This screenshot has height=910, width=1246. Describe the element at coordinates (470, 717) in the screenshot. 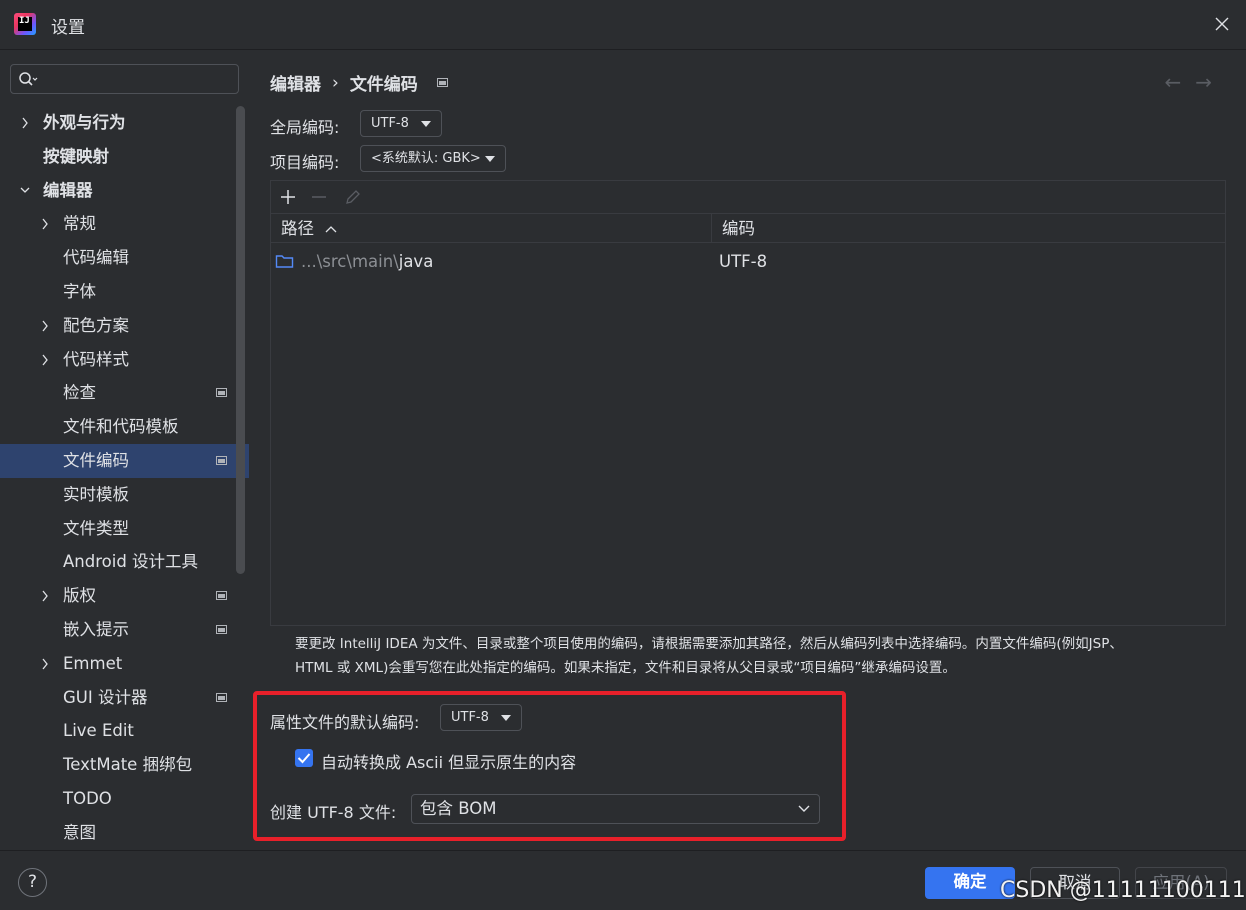

I see `properties-encoding-value: UTF-8` at that location.